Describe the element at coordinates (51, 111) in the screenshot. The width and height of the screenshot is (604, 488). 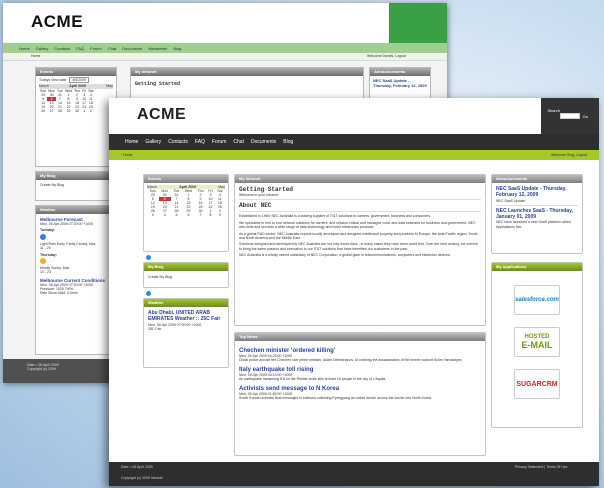
I see `back-cal-date: 27` at that location.